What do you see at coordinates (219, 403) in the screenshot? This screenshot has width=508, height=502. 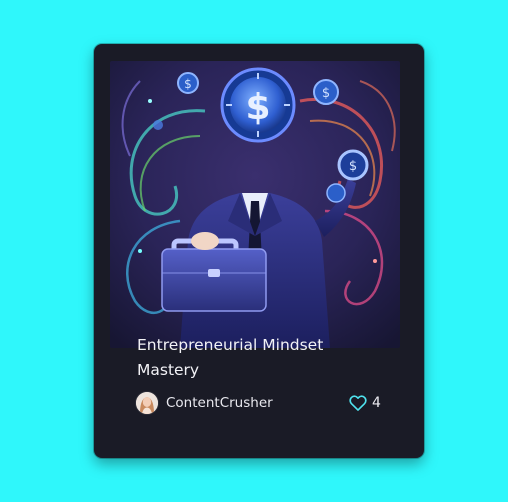 I see `author-name: ContentCrusher` at bounding box center [219, 403].